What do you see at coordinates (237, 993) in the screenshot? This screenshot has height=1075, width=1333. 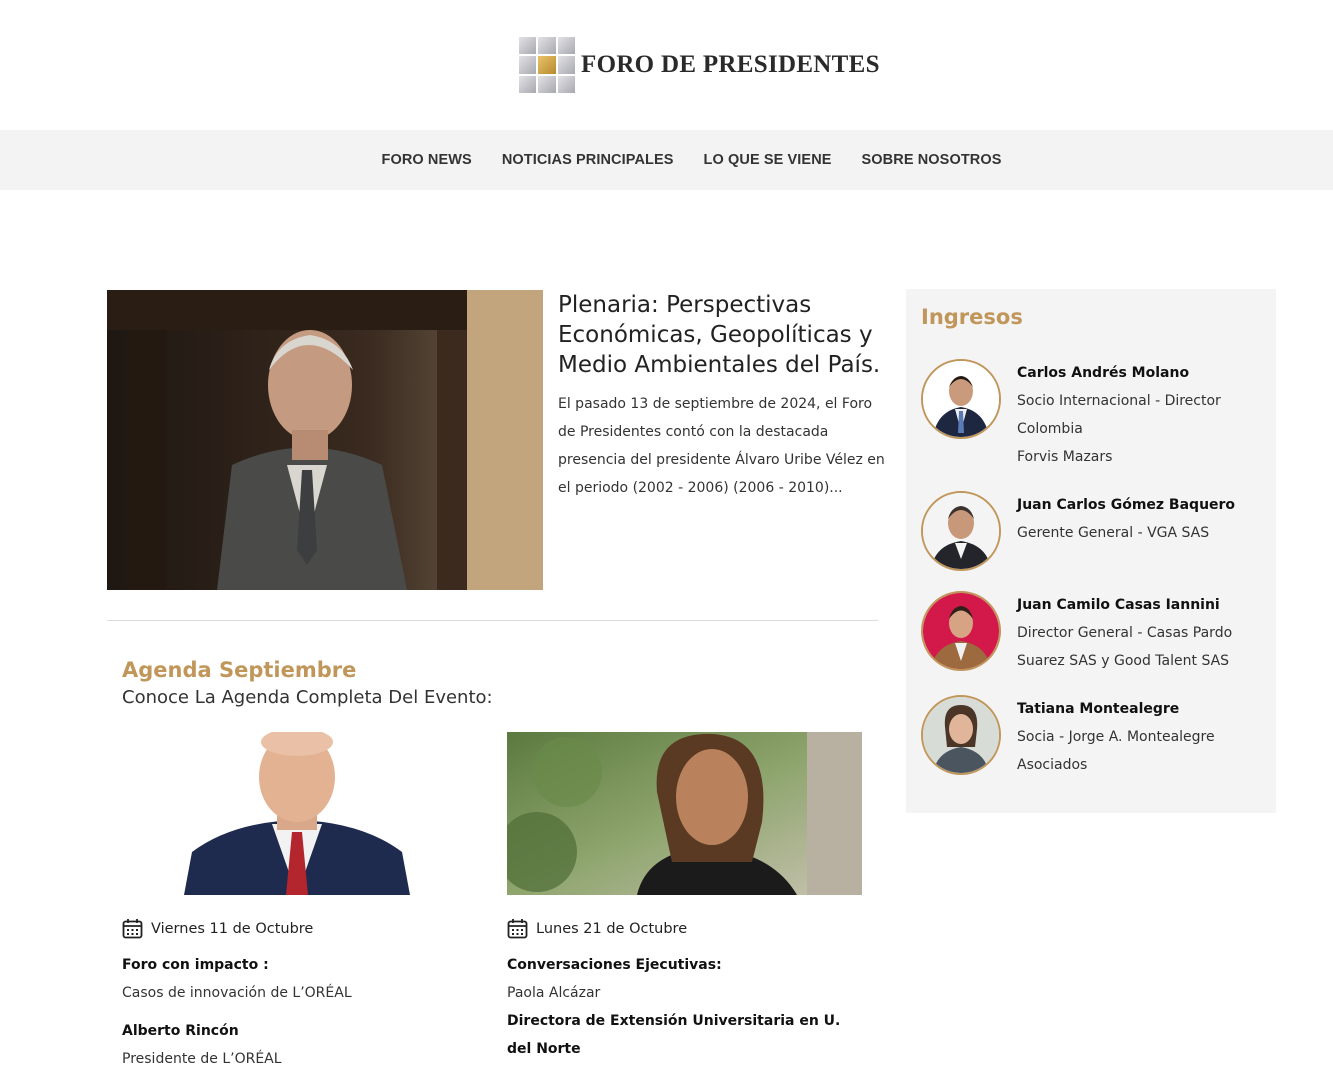 I see `agenda-event-1-topic: Casos de innovación de L’ORÉAL` at bounding box center [237, 993].